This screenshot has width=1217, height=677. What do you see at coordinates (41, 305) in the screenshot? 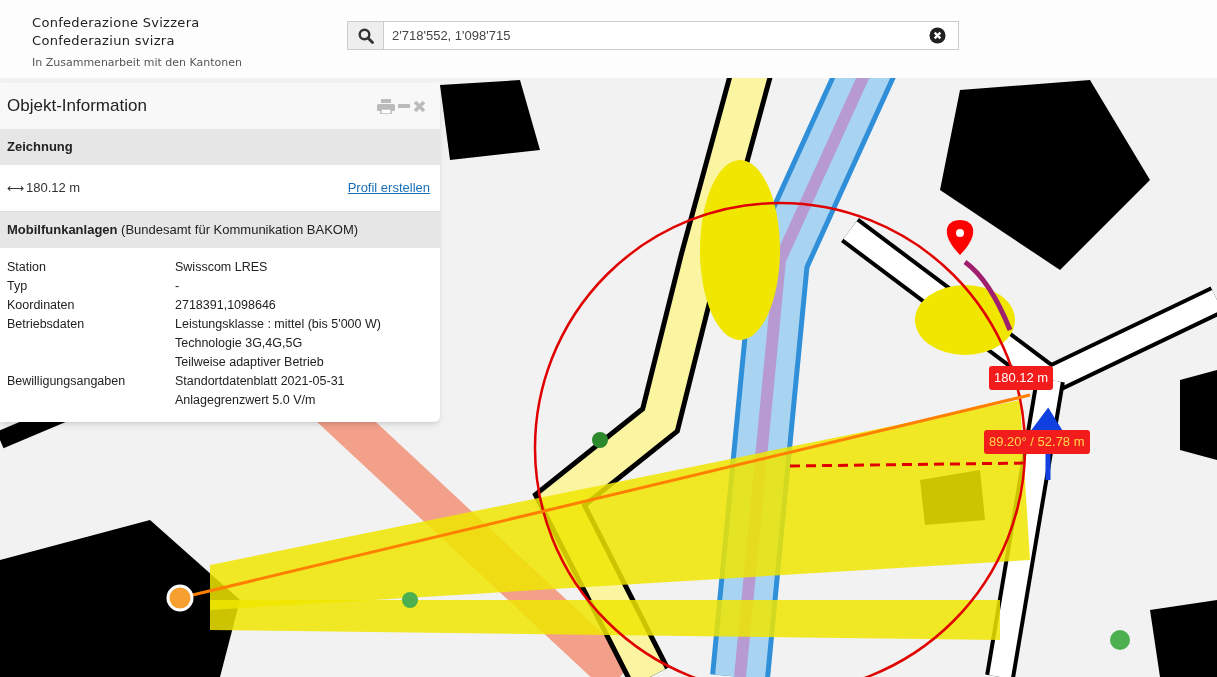
I see `field-label: Koordinaten` at bounding box center [41, 305].